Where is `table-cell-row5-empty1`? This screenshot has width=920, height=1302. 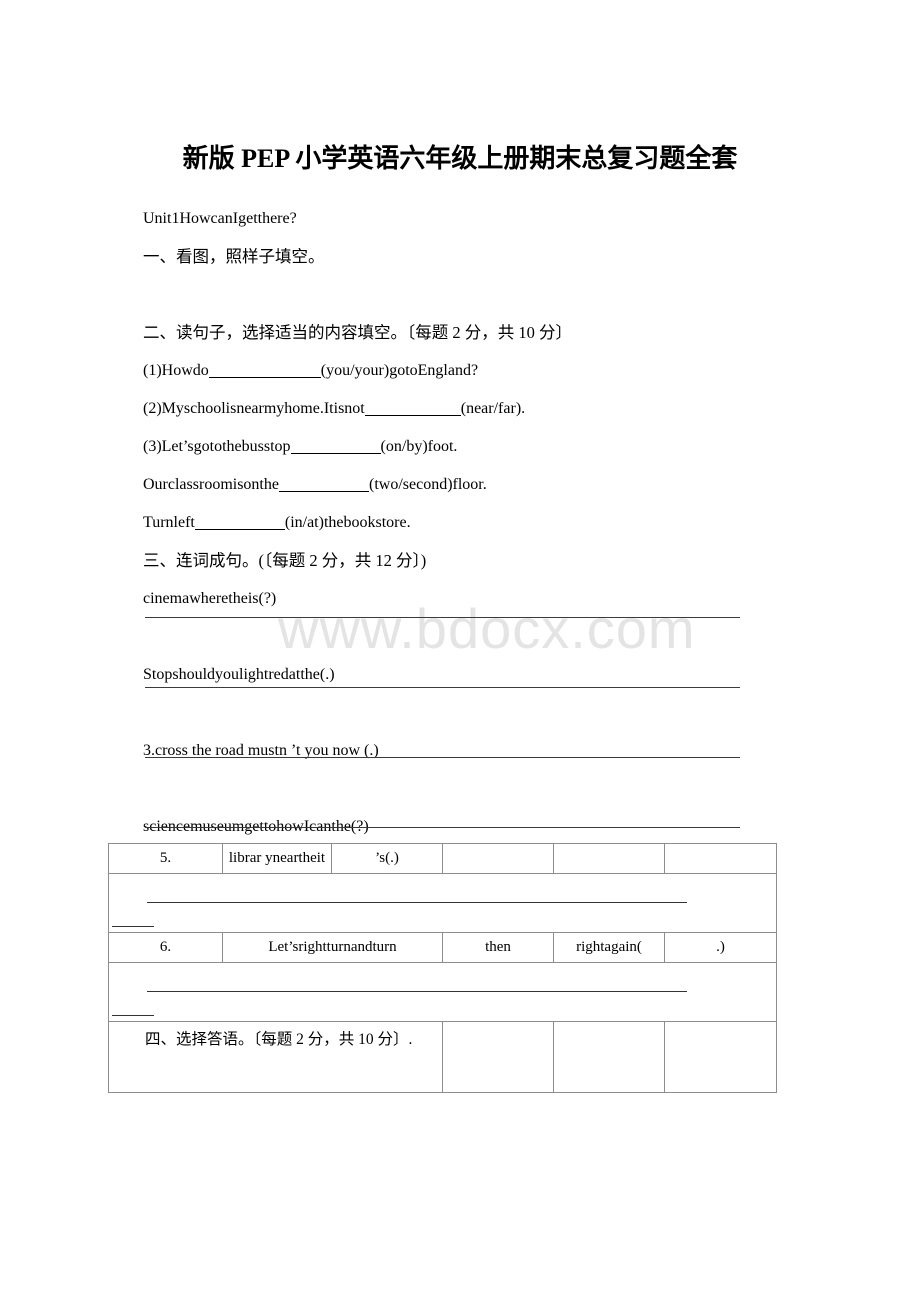
table-cell-row5-empty1 is located at coordinates (498, 858).